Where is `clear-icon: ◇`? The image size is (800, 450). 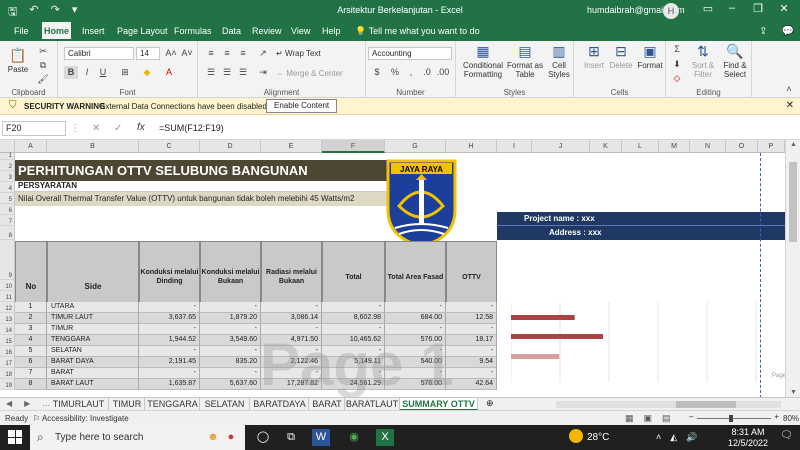 clear-icon: ◇ is located at coordinates (677, 78).